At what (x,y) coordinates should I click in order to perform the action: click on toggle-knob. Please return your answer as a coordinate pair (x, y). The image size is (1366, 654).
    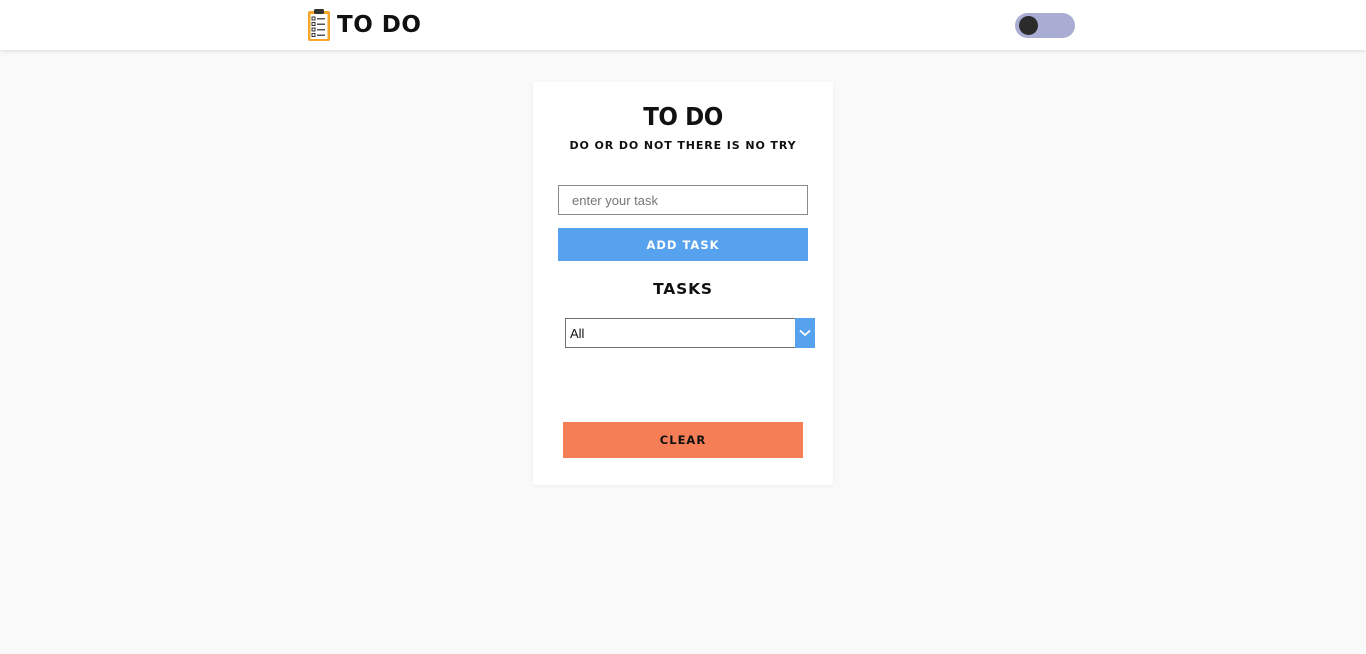
    Looking at the image, I should click on (1028, 25).